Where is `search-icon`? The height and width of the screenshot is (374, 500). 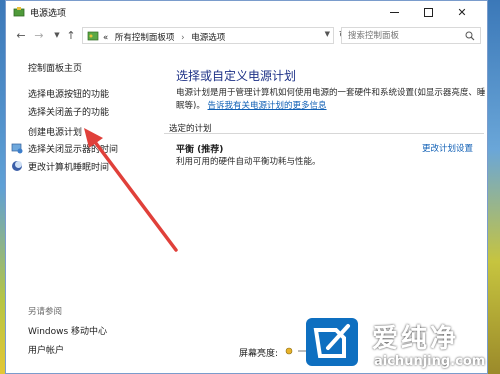
search-icon is located at coordinates (470, 36).